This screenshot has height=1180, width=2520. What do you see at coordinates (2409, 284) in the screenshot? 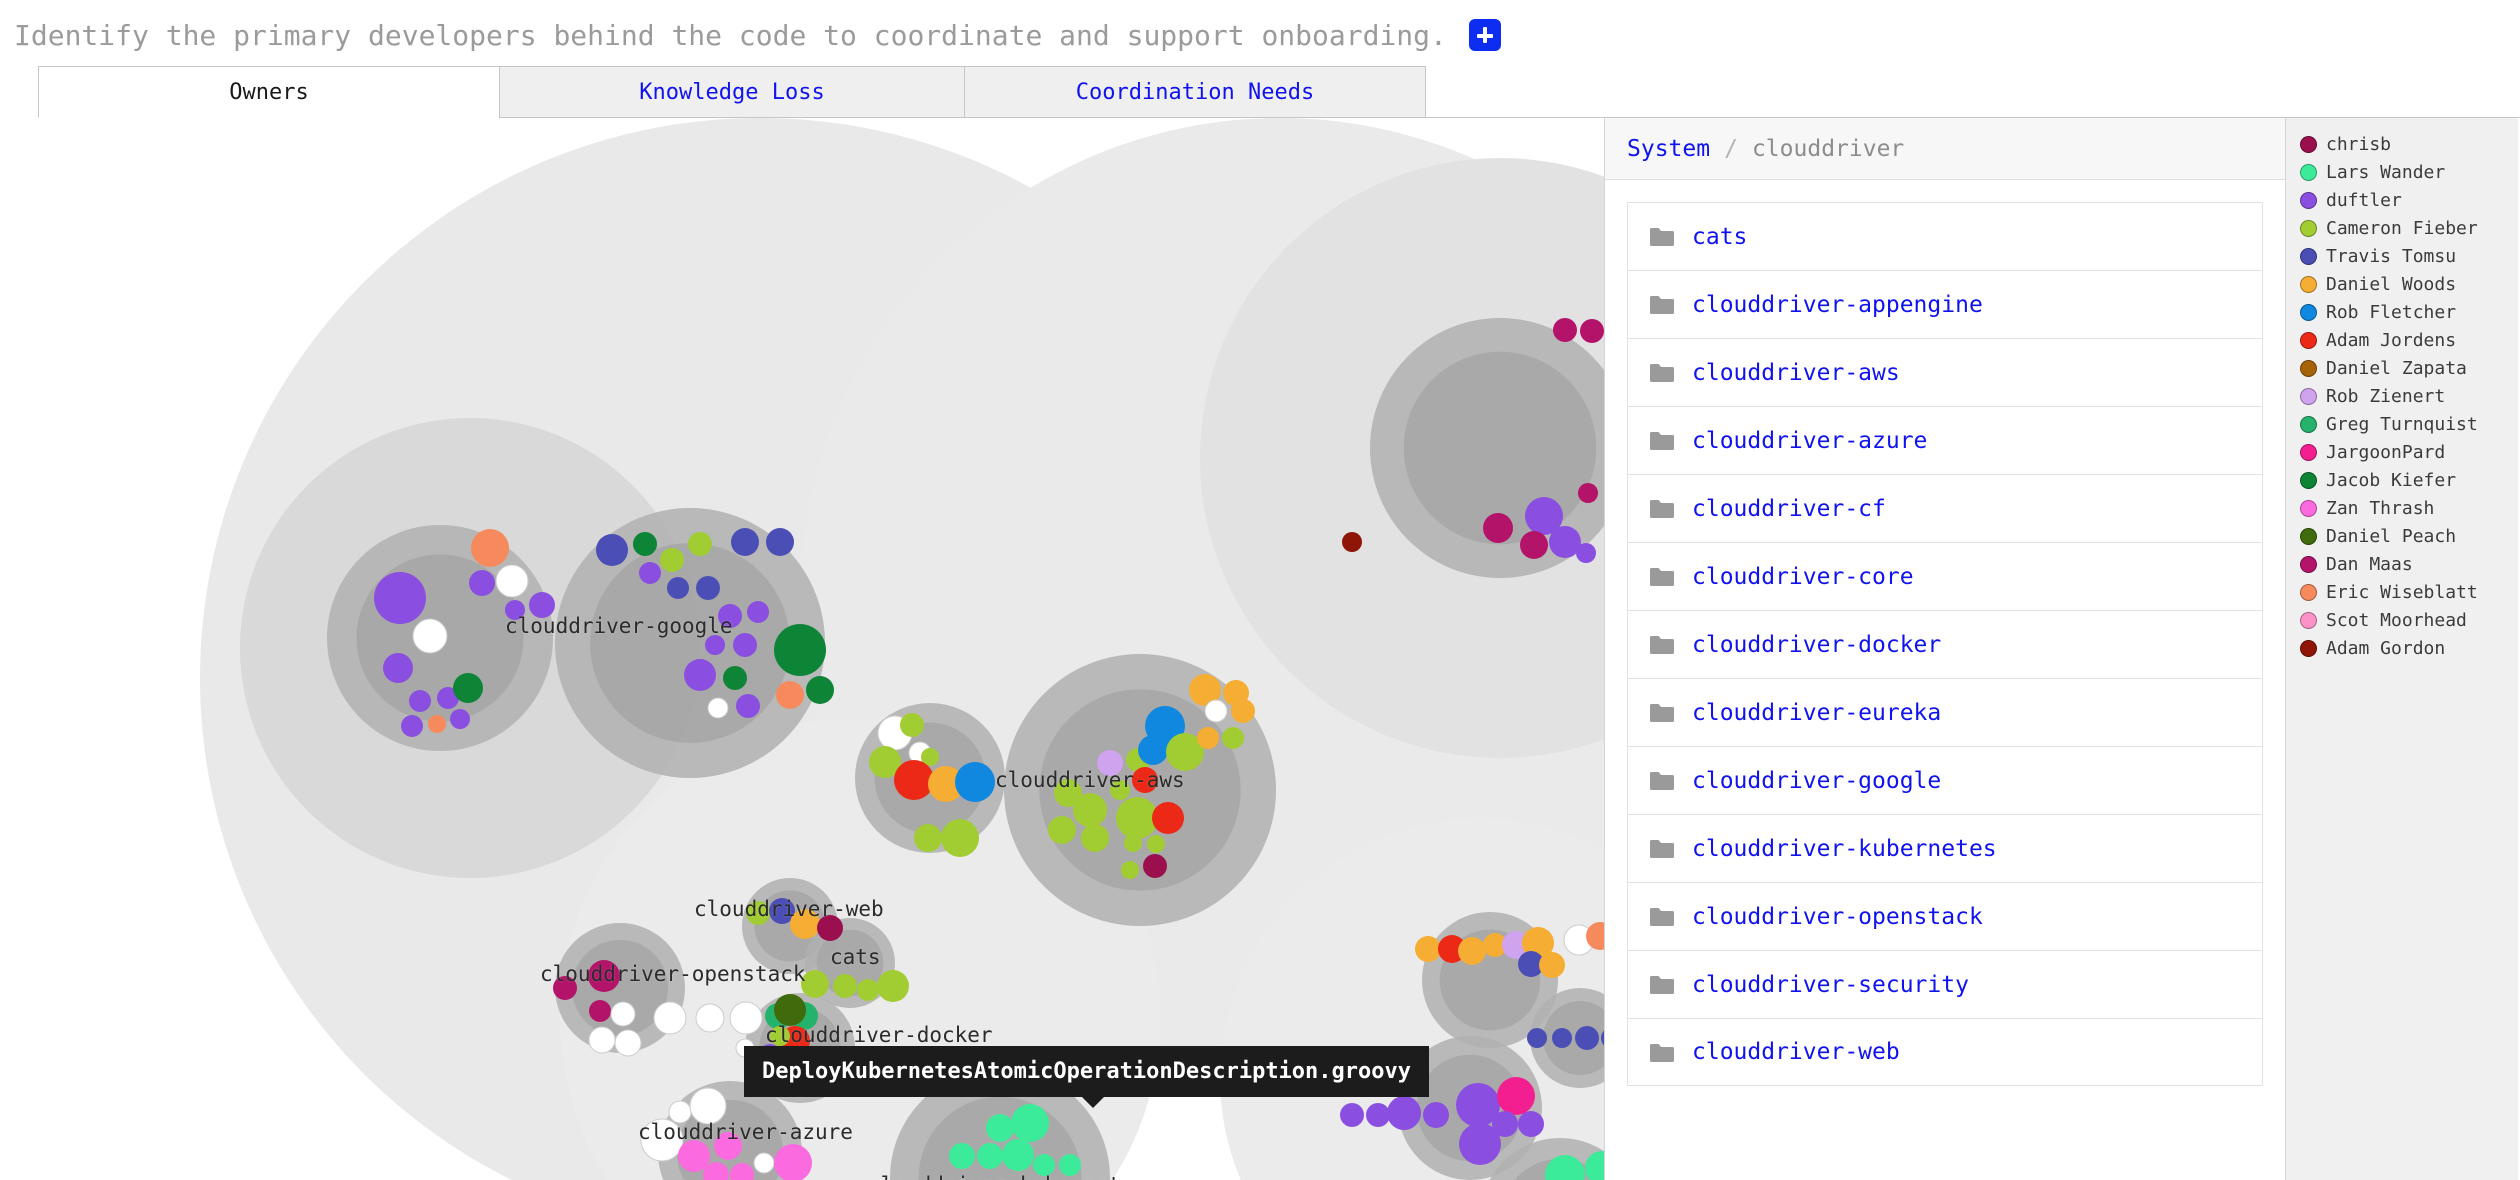
I see `legend-row: Daniel Woods` at bounding box center [2409, 284].